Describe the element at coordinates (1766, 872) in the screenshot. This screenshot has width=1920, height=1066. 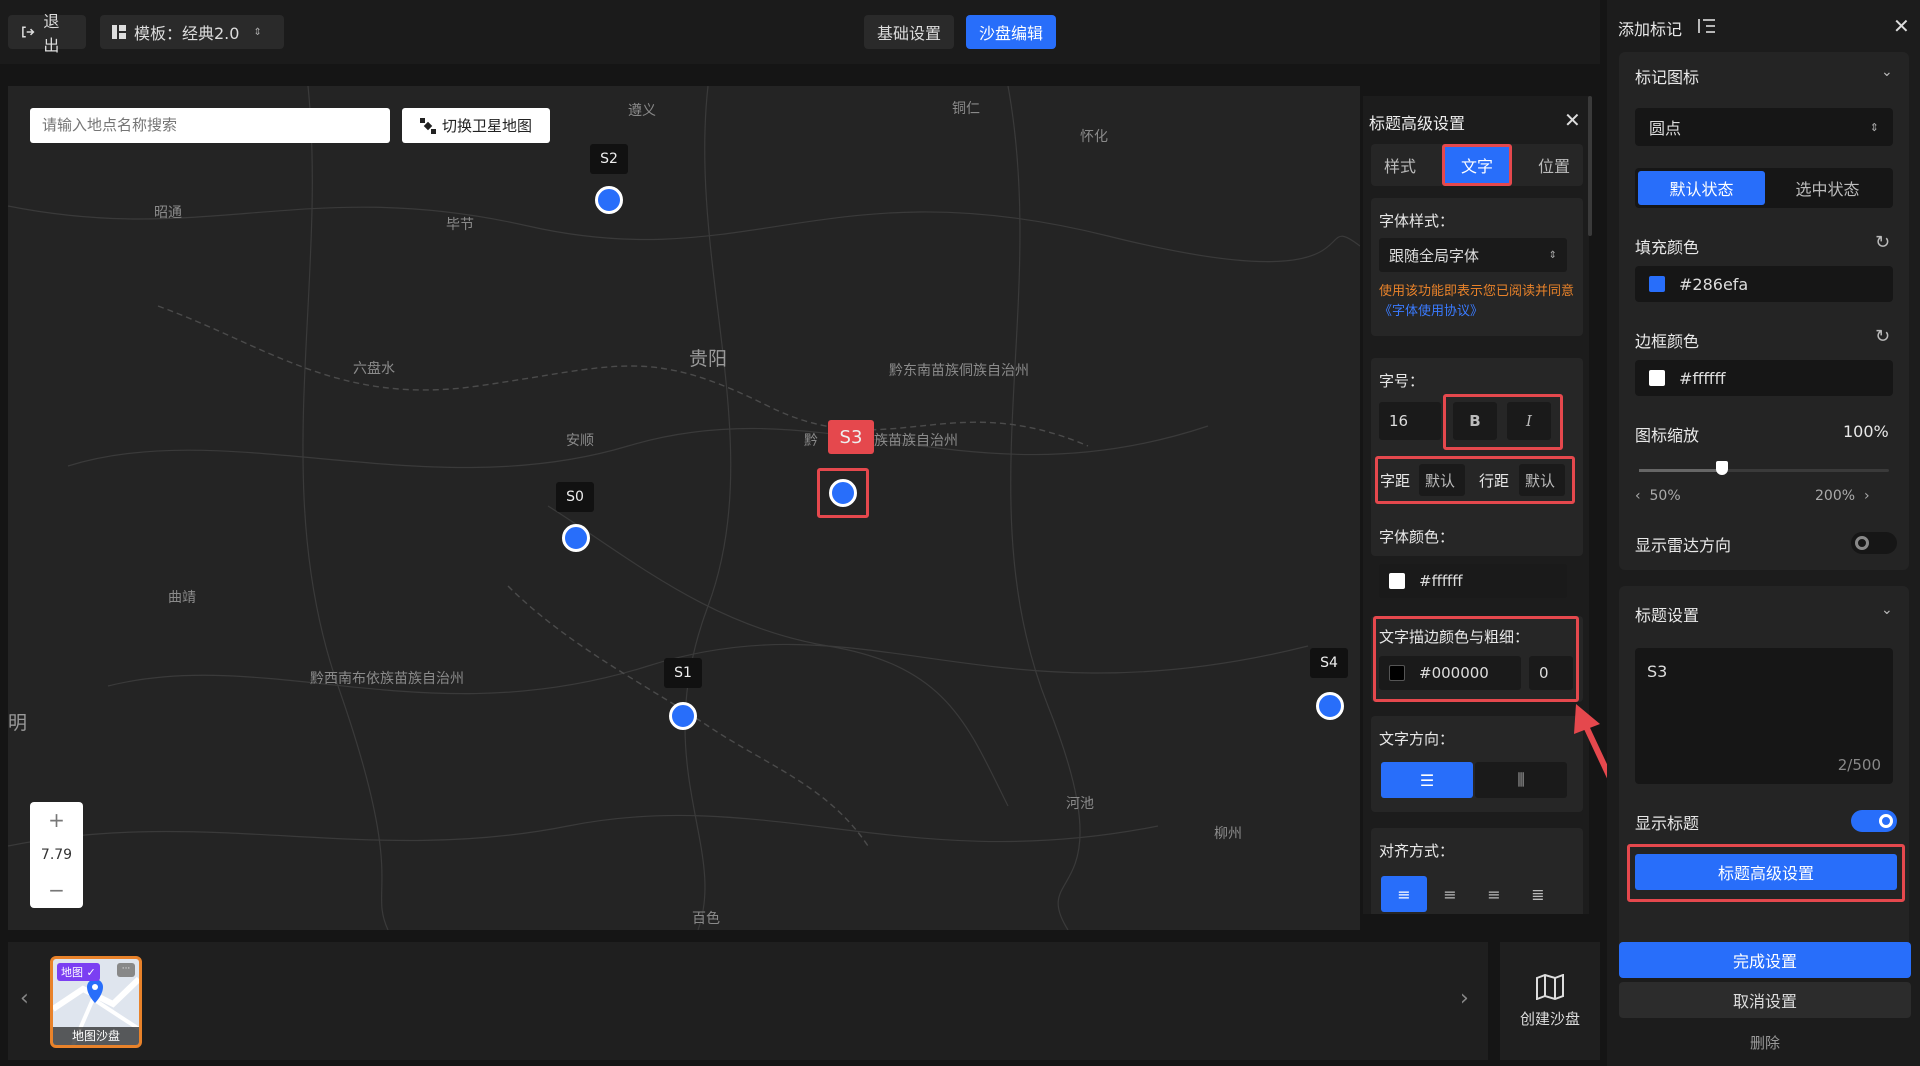
I see `title-advanced-button: 标题高级设置` at that location.